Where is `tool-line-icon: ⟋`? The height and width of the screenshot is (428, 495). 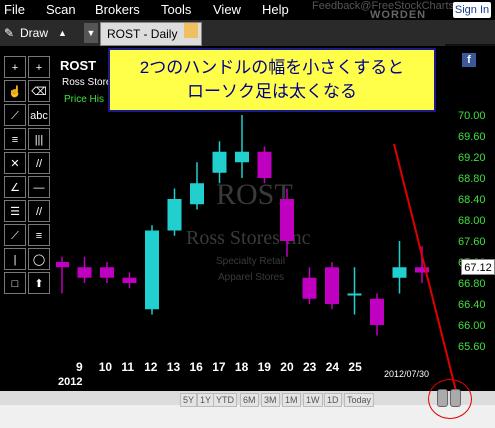 tool-line-icon: ⟋ is located at coordinates (15, 115).